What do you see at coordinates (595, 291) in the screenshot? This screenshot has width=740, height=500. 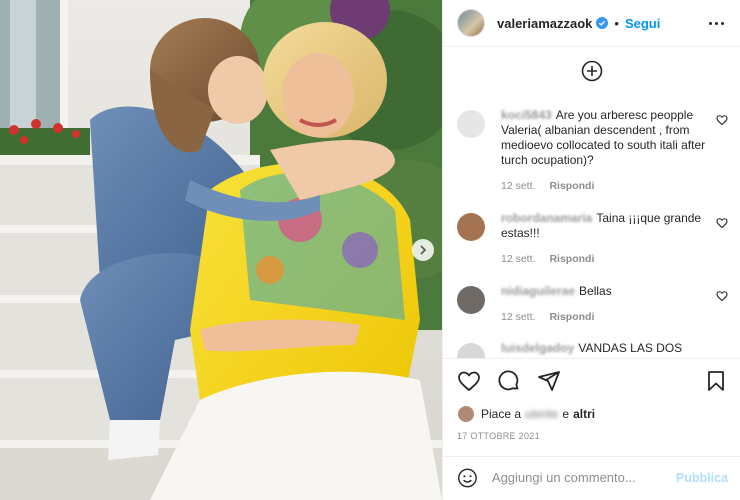 I see `comment-text: Bellas` at bounding box center [595, 291].